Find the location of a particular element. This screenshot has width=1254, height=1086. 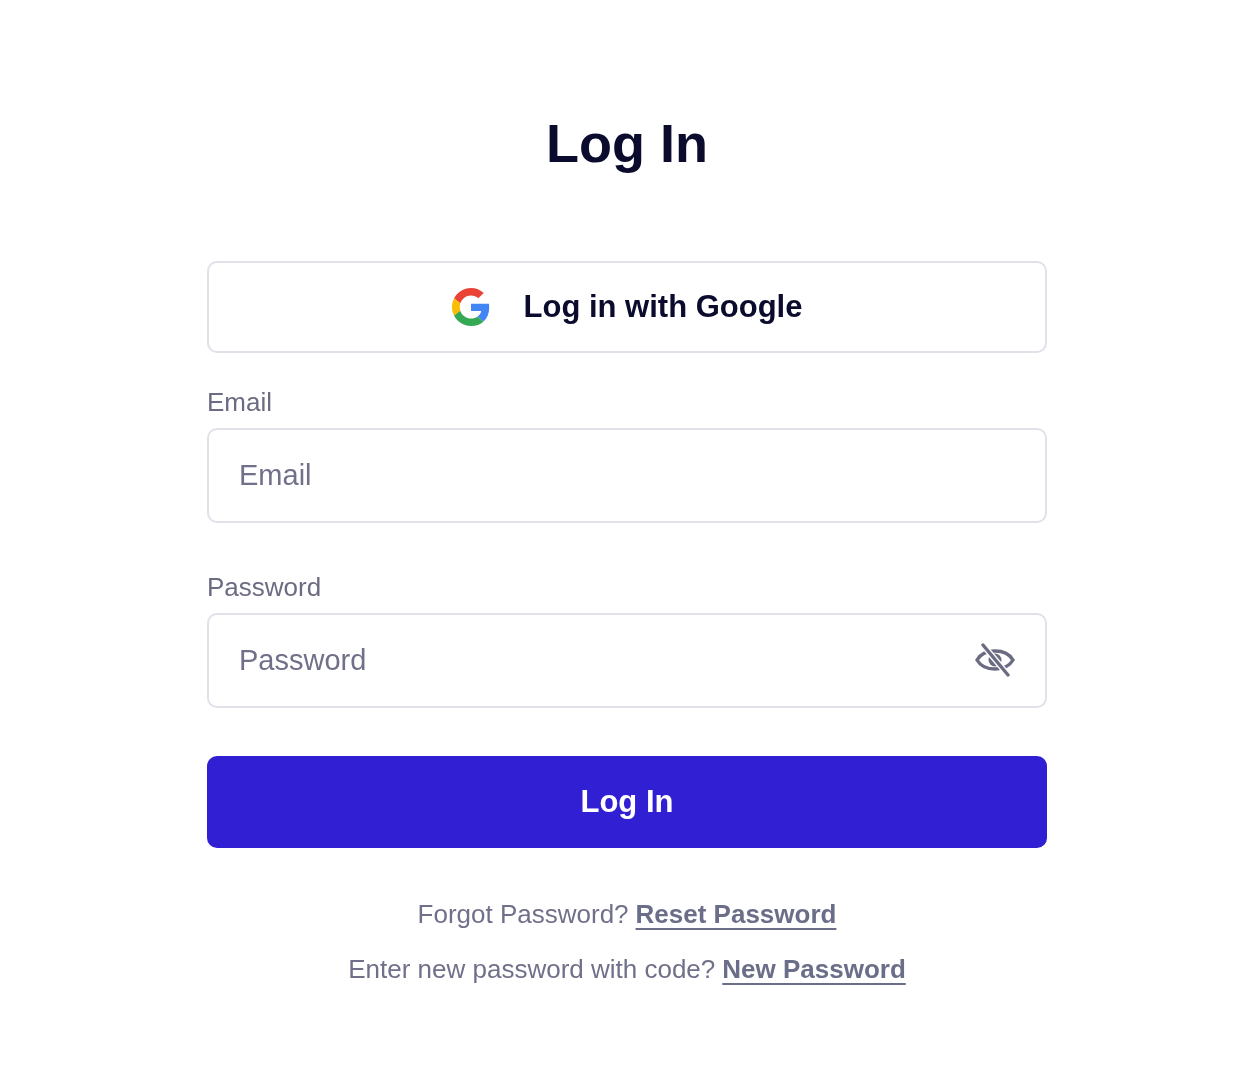

email-field: Email is located at coordinates (627, 475).